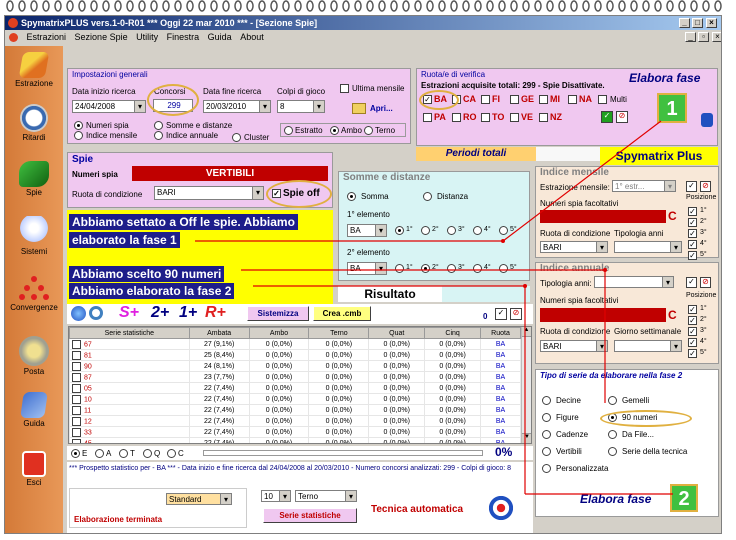 Image resolution: width=736 pixels, height=540 pixels. Describe the element at coordinates (47, 37) in the screenshot. I see `menu-estrazioni: Estrazioni` at that location.